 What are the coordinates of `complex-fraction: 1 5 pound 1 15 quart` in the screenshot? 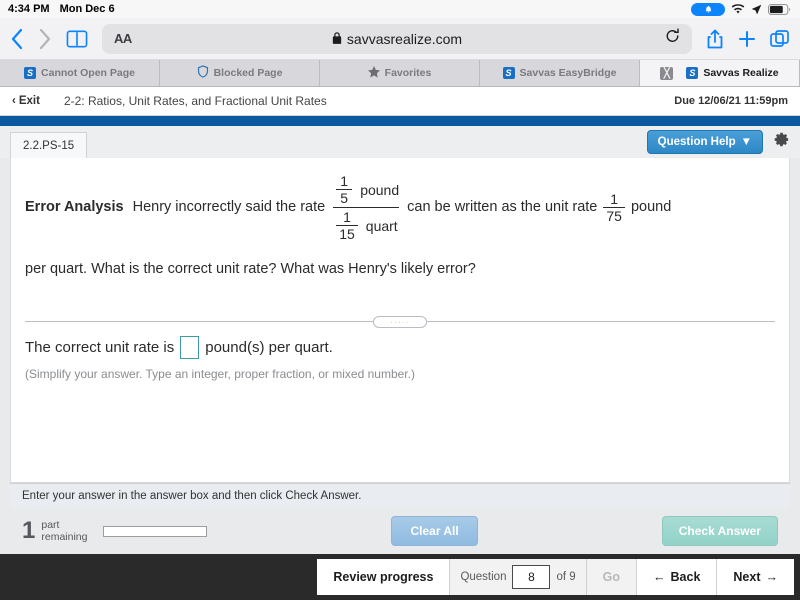 It's located at (366, 207).